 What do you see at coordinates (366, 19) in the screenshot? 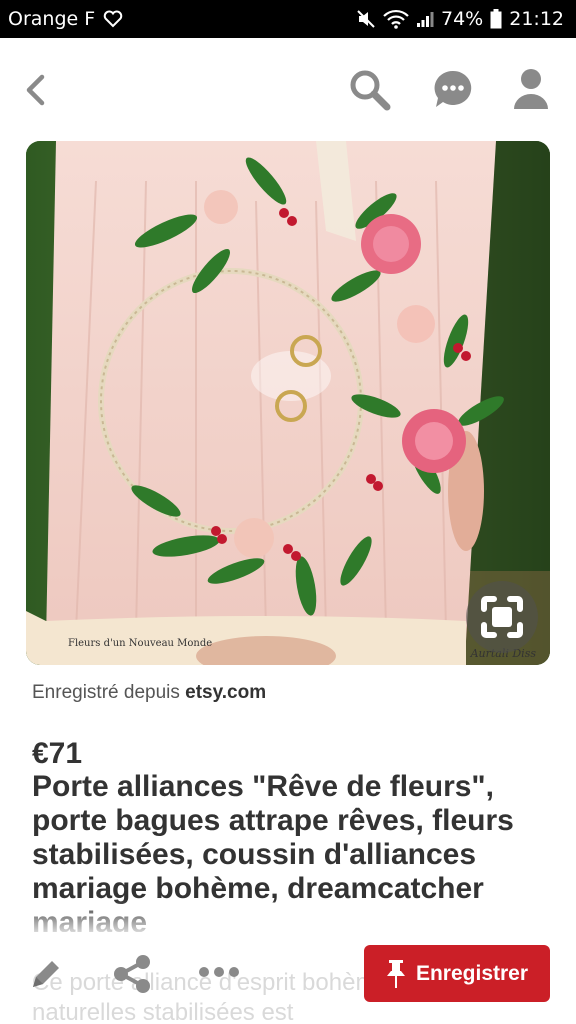
I see `mute-icon` at bounding box center [366, 19].